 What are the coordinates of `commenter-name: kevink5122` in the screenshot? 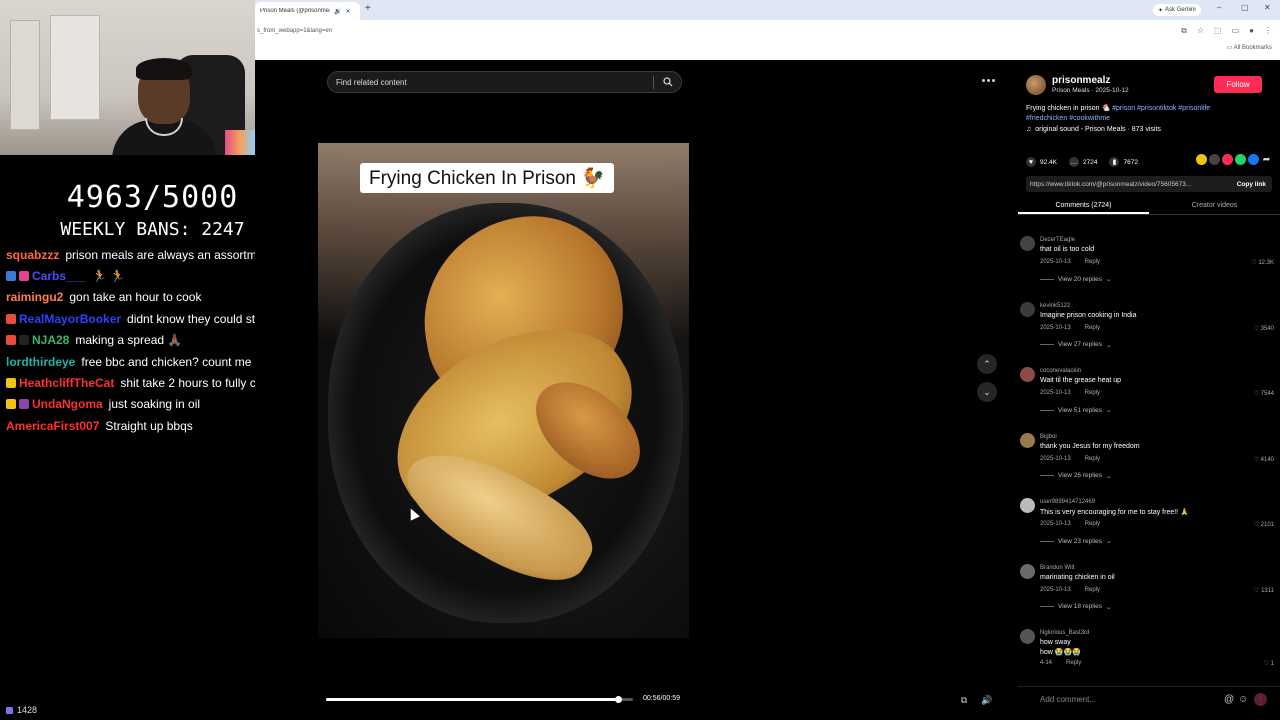 It's located at (1055, 306).